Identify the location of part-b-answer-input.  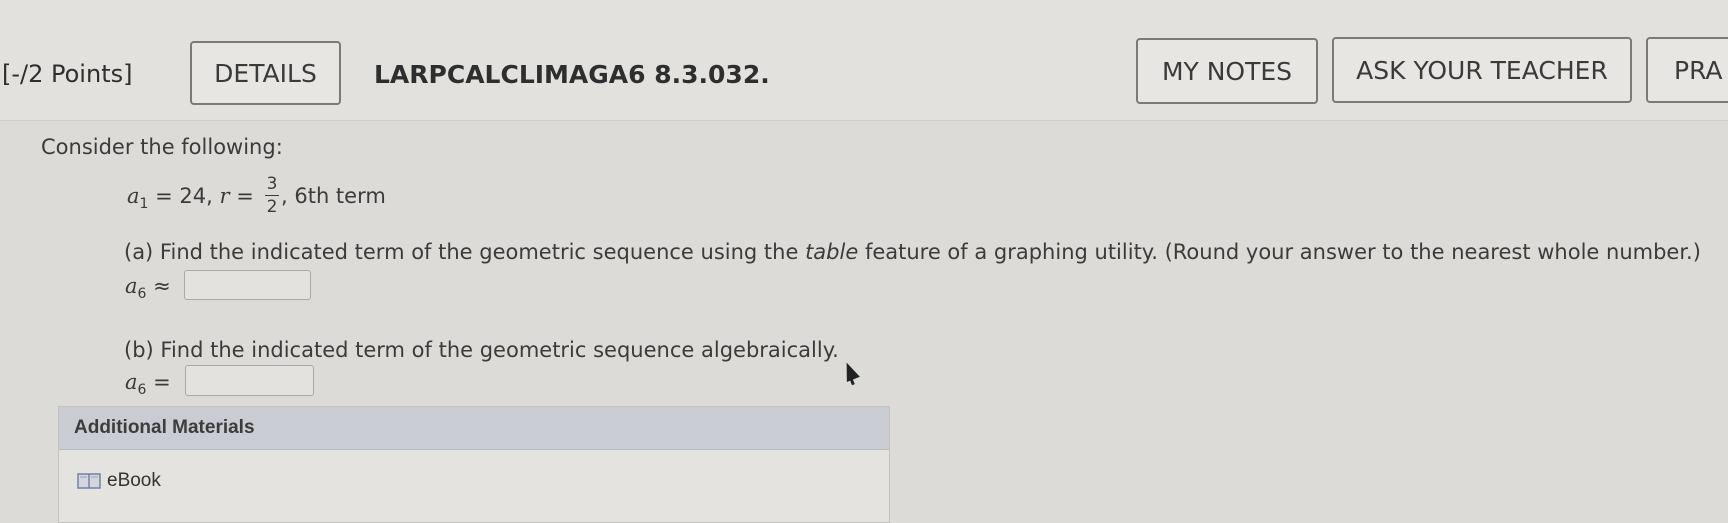
(249, 380).